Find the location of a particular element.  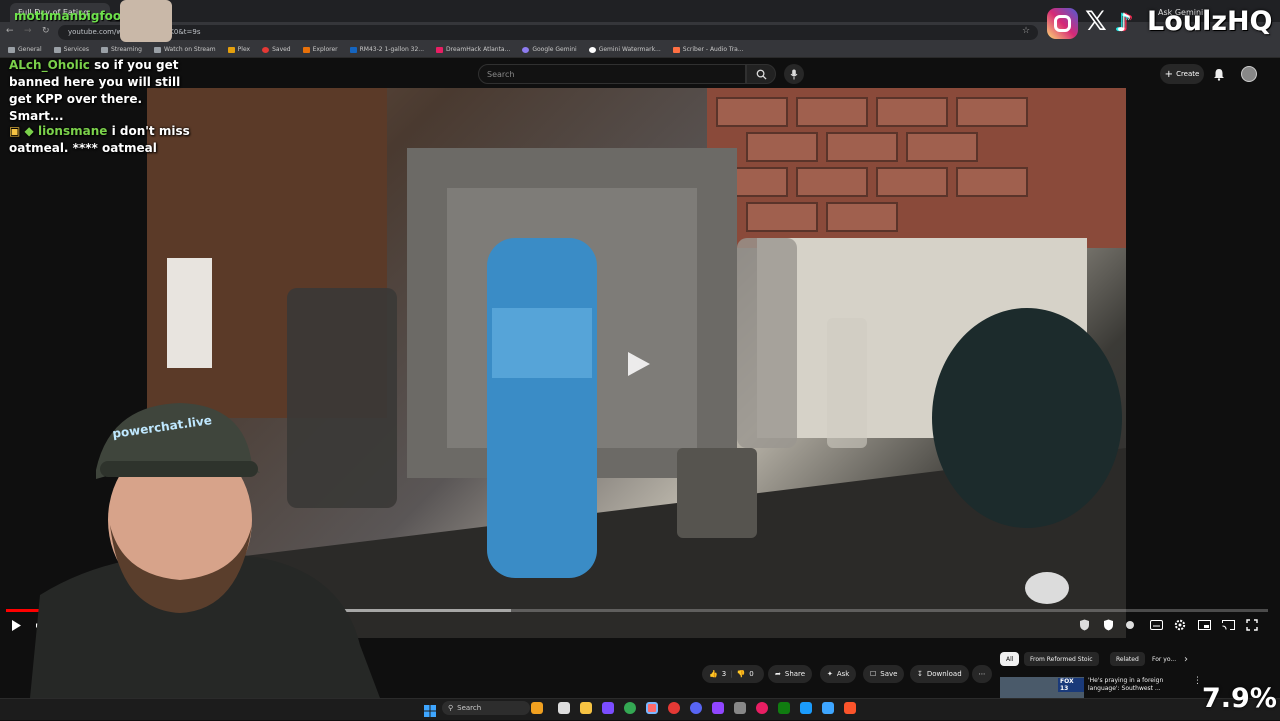

more-horizontal-icon: ⋯ is located at coordinates (982, 674).